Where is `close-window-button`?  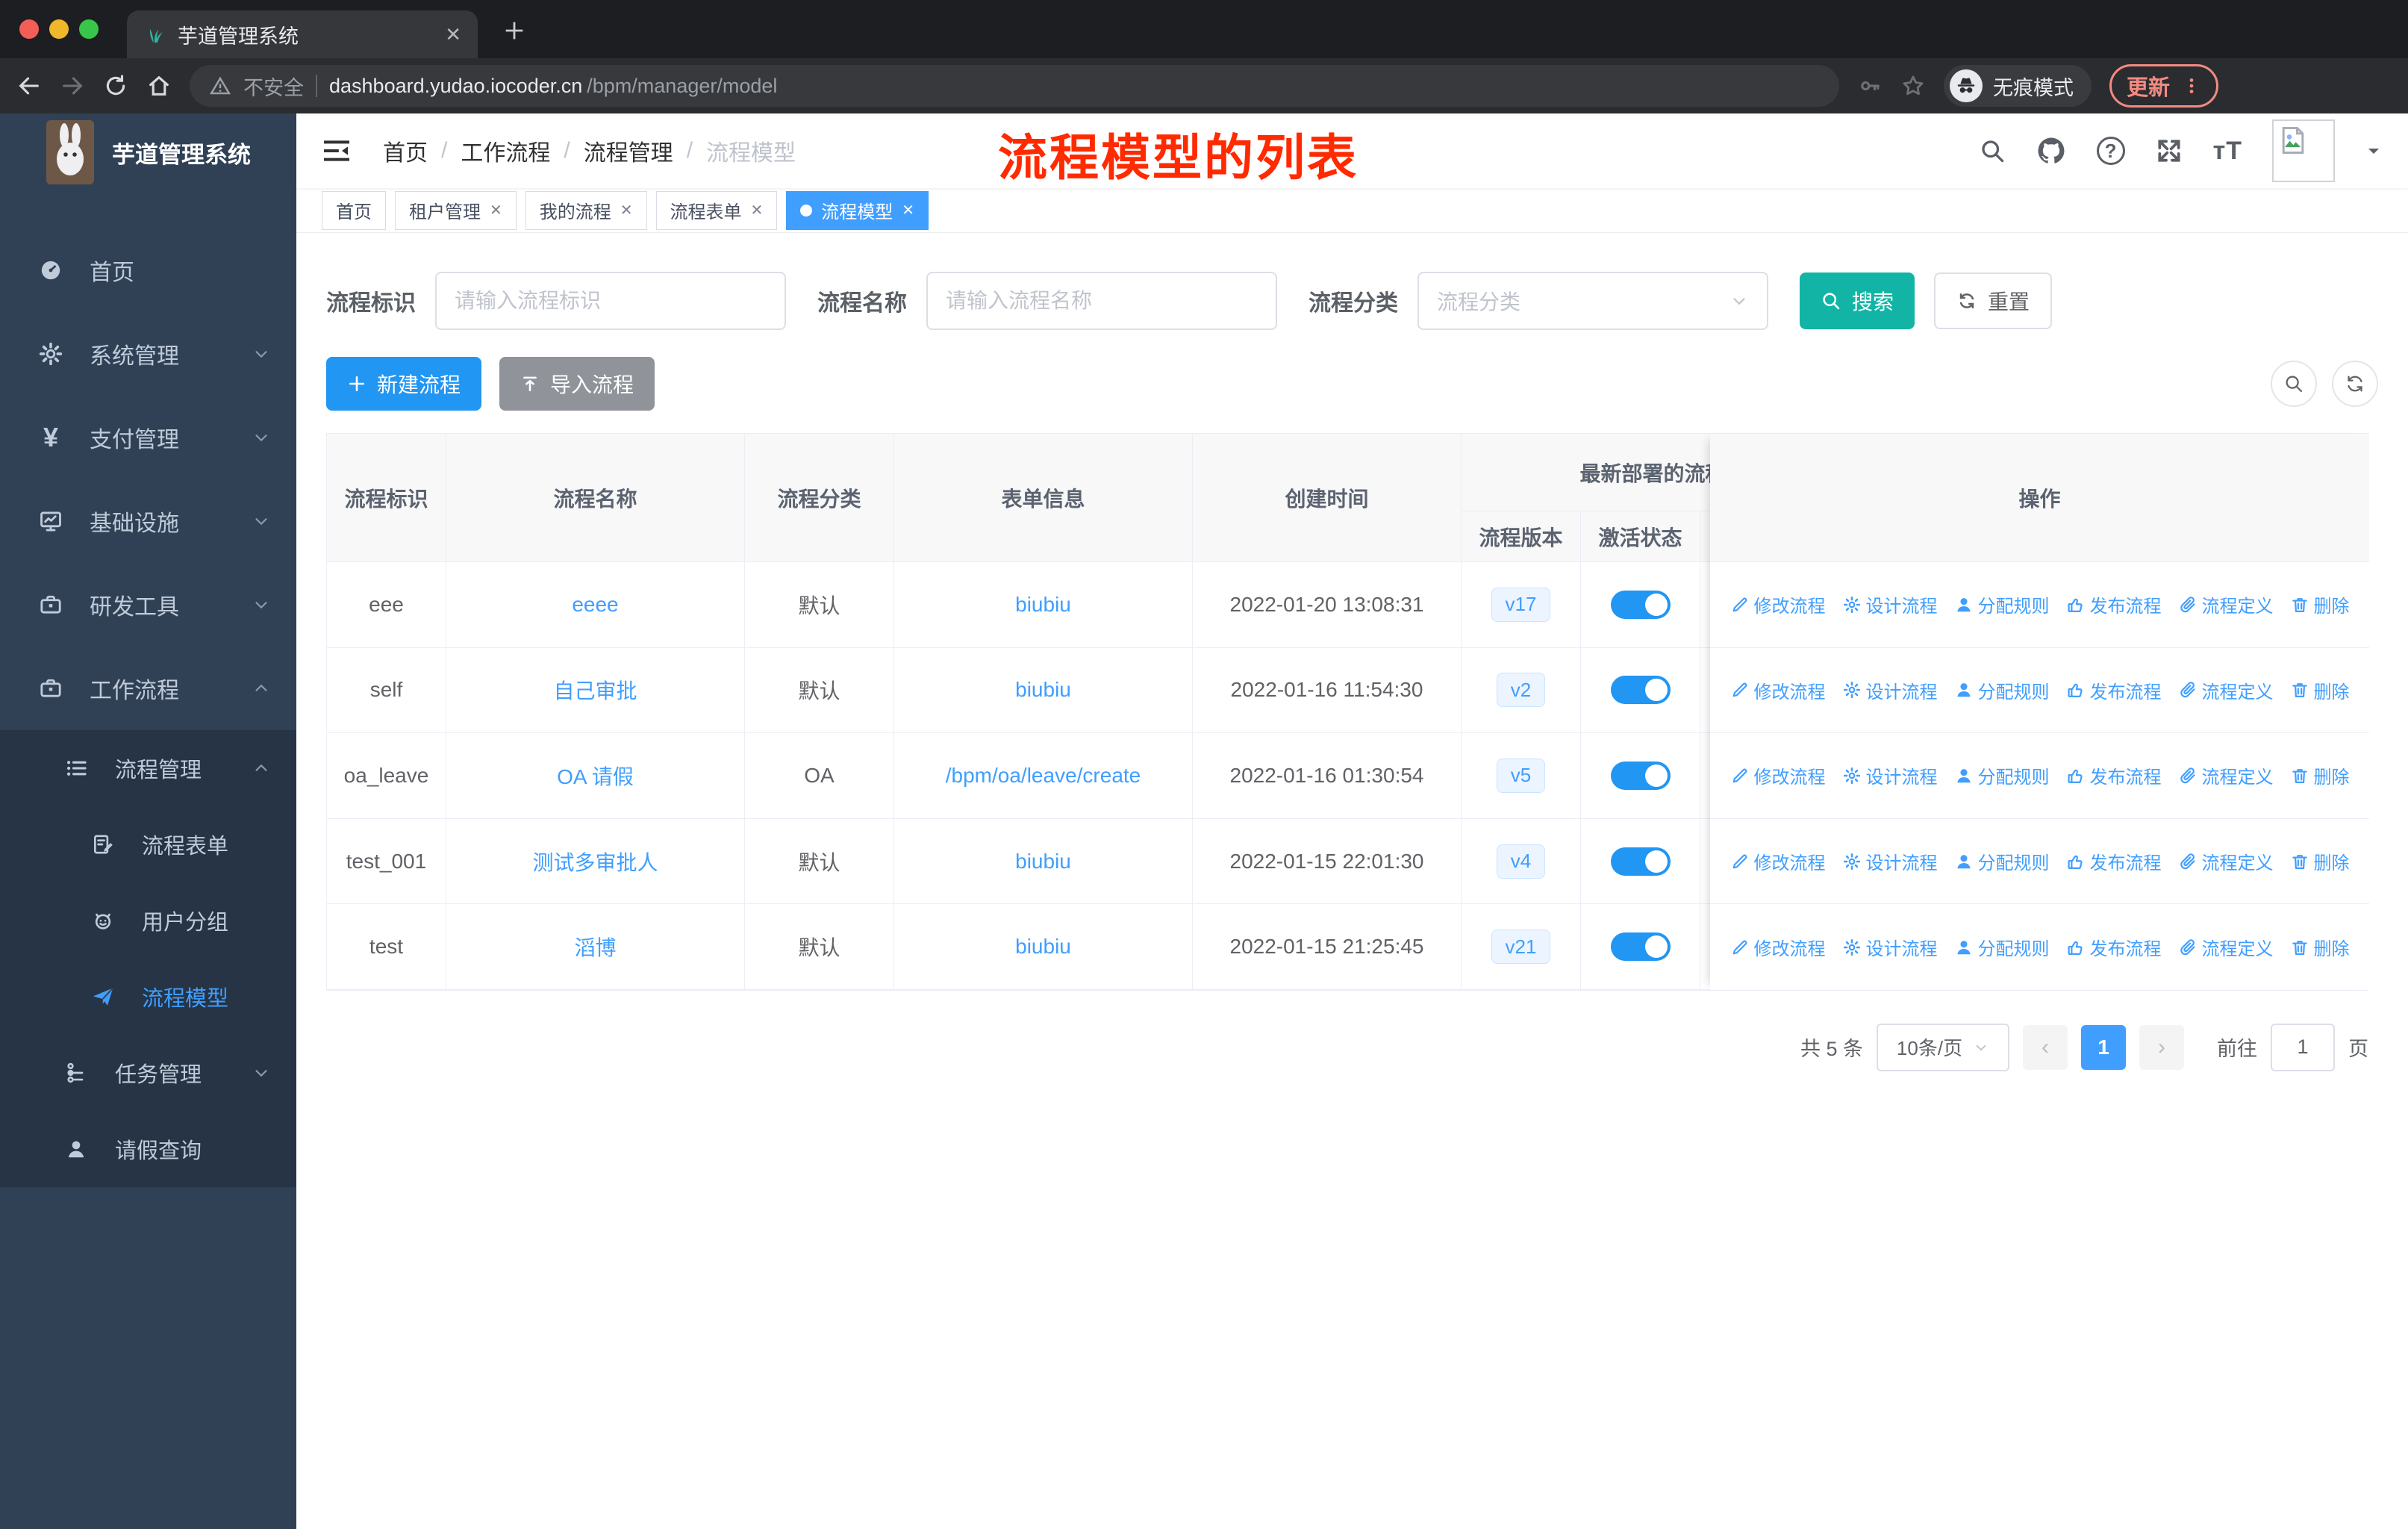 close-window-button is located at coordinates (29, 29).